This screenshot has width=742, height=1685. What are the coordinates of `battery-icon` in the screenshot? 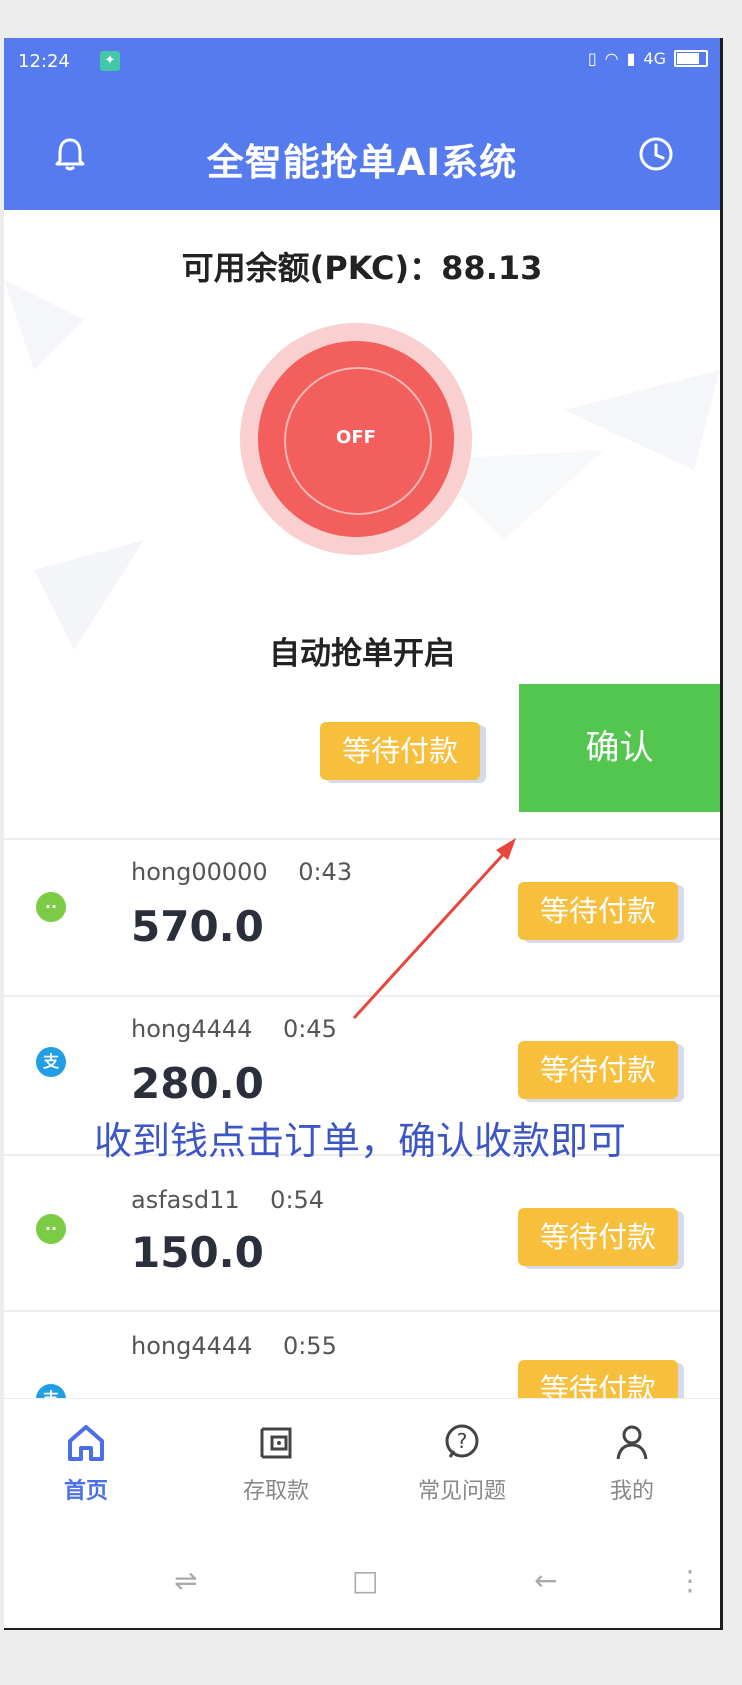 It's located at (691, 58).